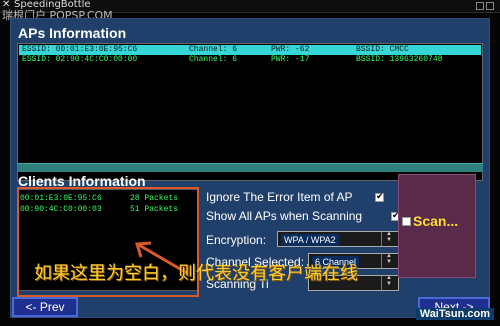 Image resolution: width=500 pixels, height=326 pixels. Describe the element at coordinates (284, 216) in the screenshot. I see `show-all-label: Show All APs when Scanning` at that location.